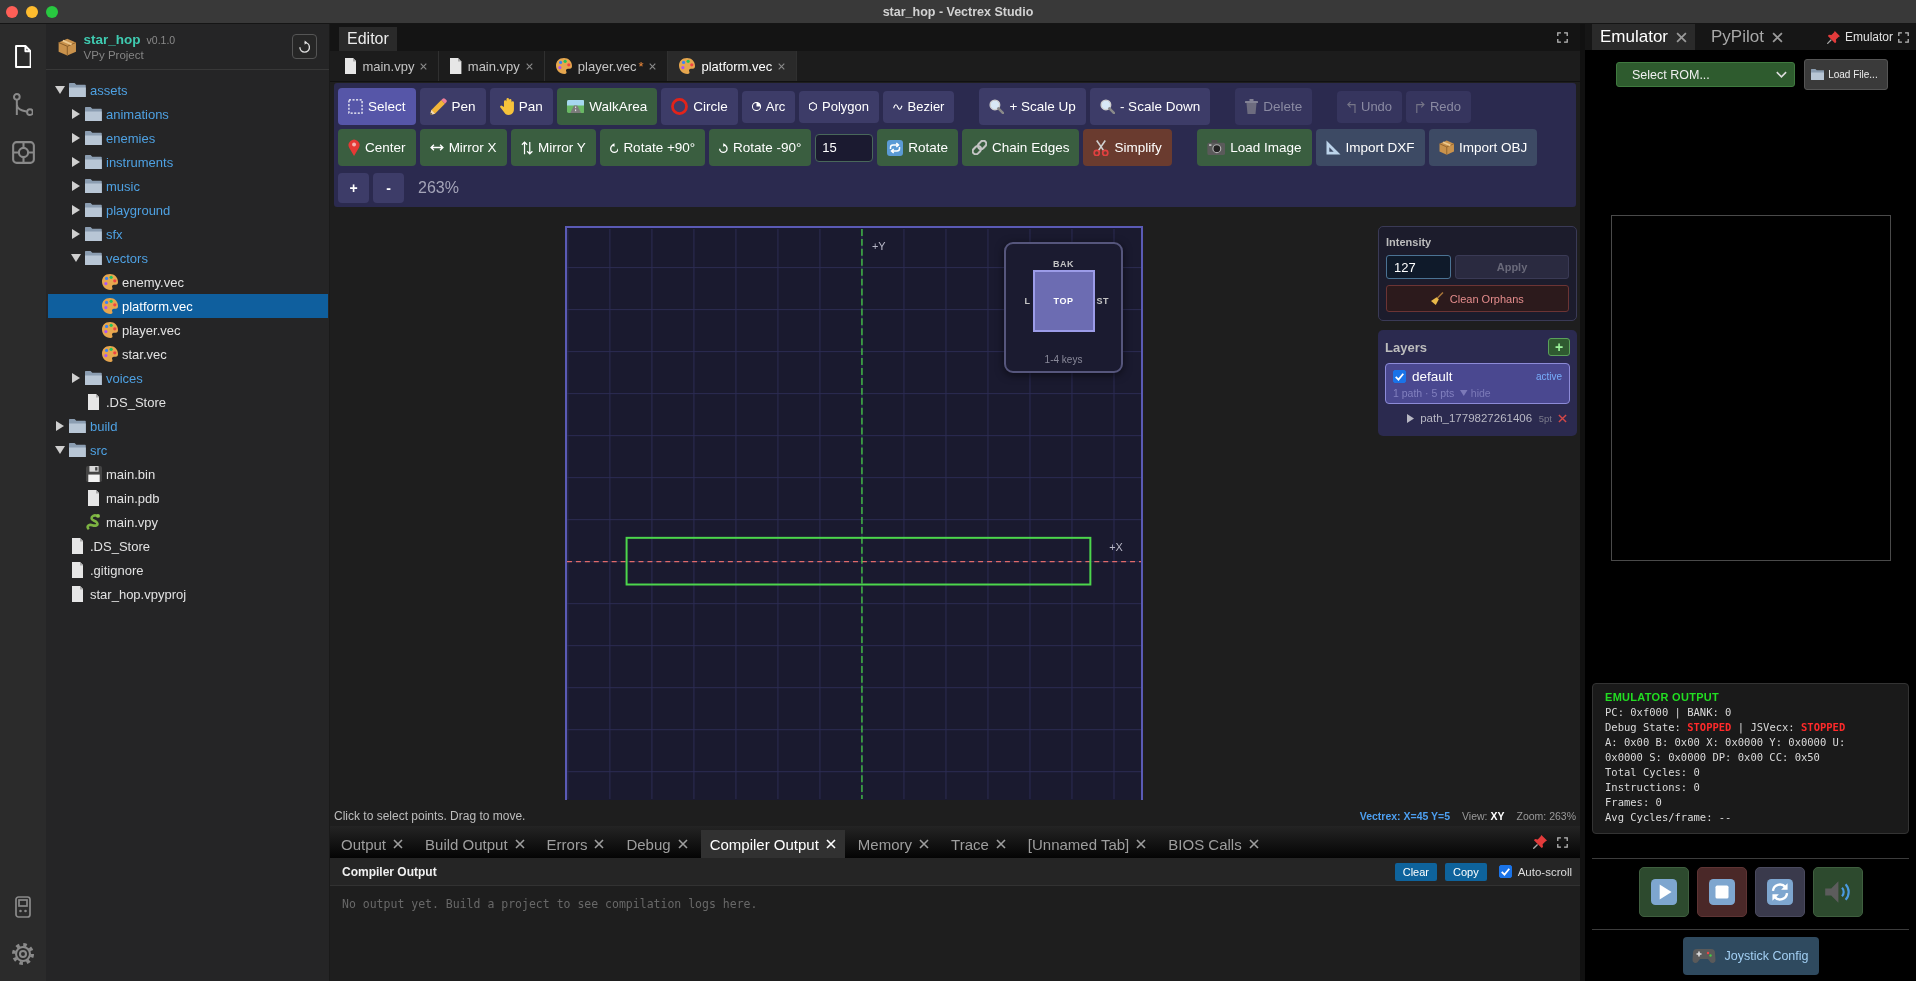  I want to click on tree-item: main.pdb, so click(188, 498).